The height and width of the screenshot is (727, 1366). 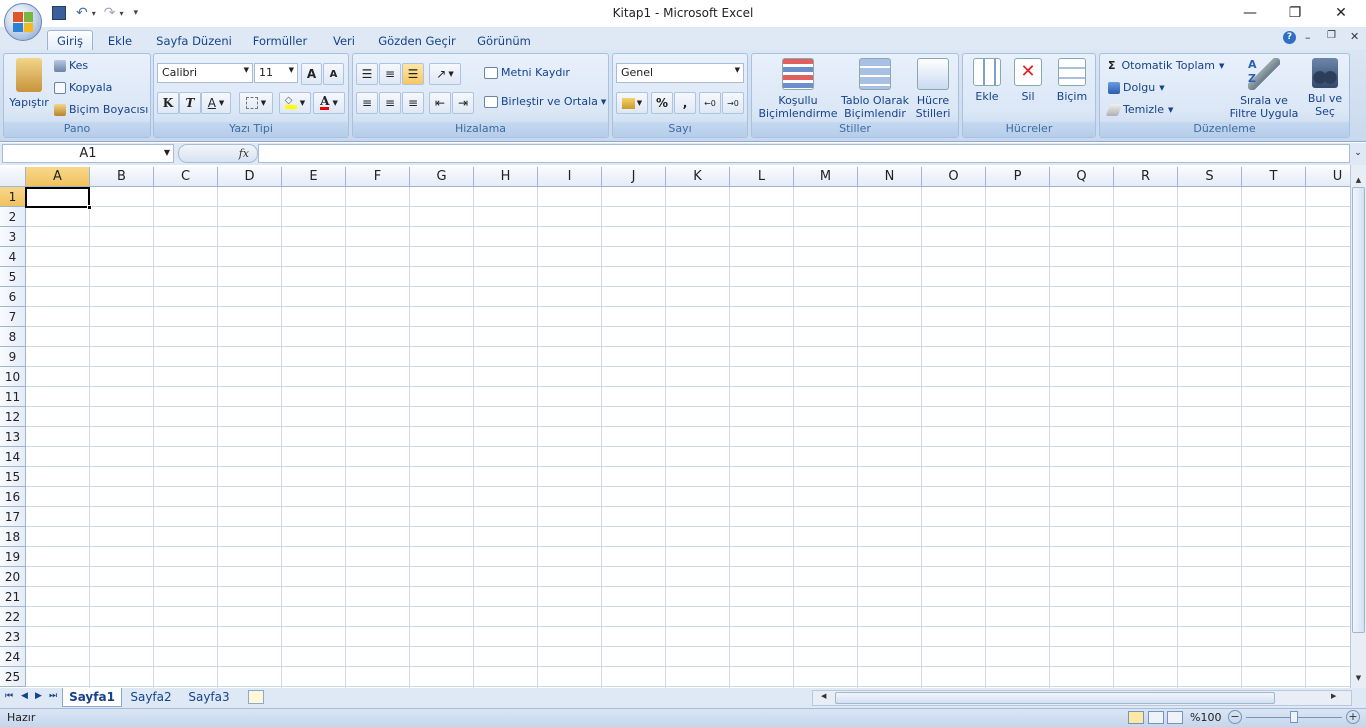 What do you see at coordinates (57, 197) in the screenshot?
I see `active-cell-a1` at bounding box center [57, 197].